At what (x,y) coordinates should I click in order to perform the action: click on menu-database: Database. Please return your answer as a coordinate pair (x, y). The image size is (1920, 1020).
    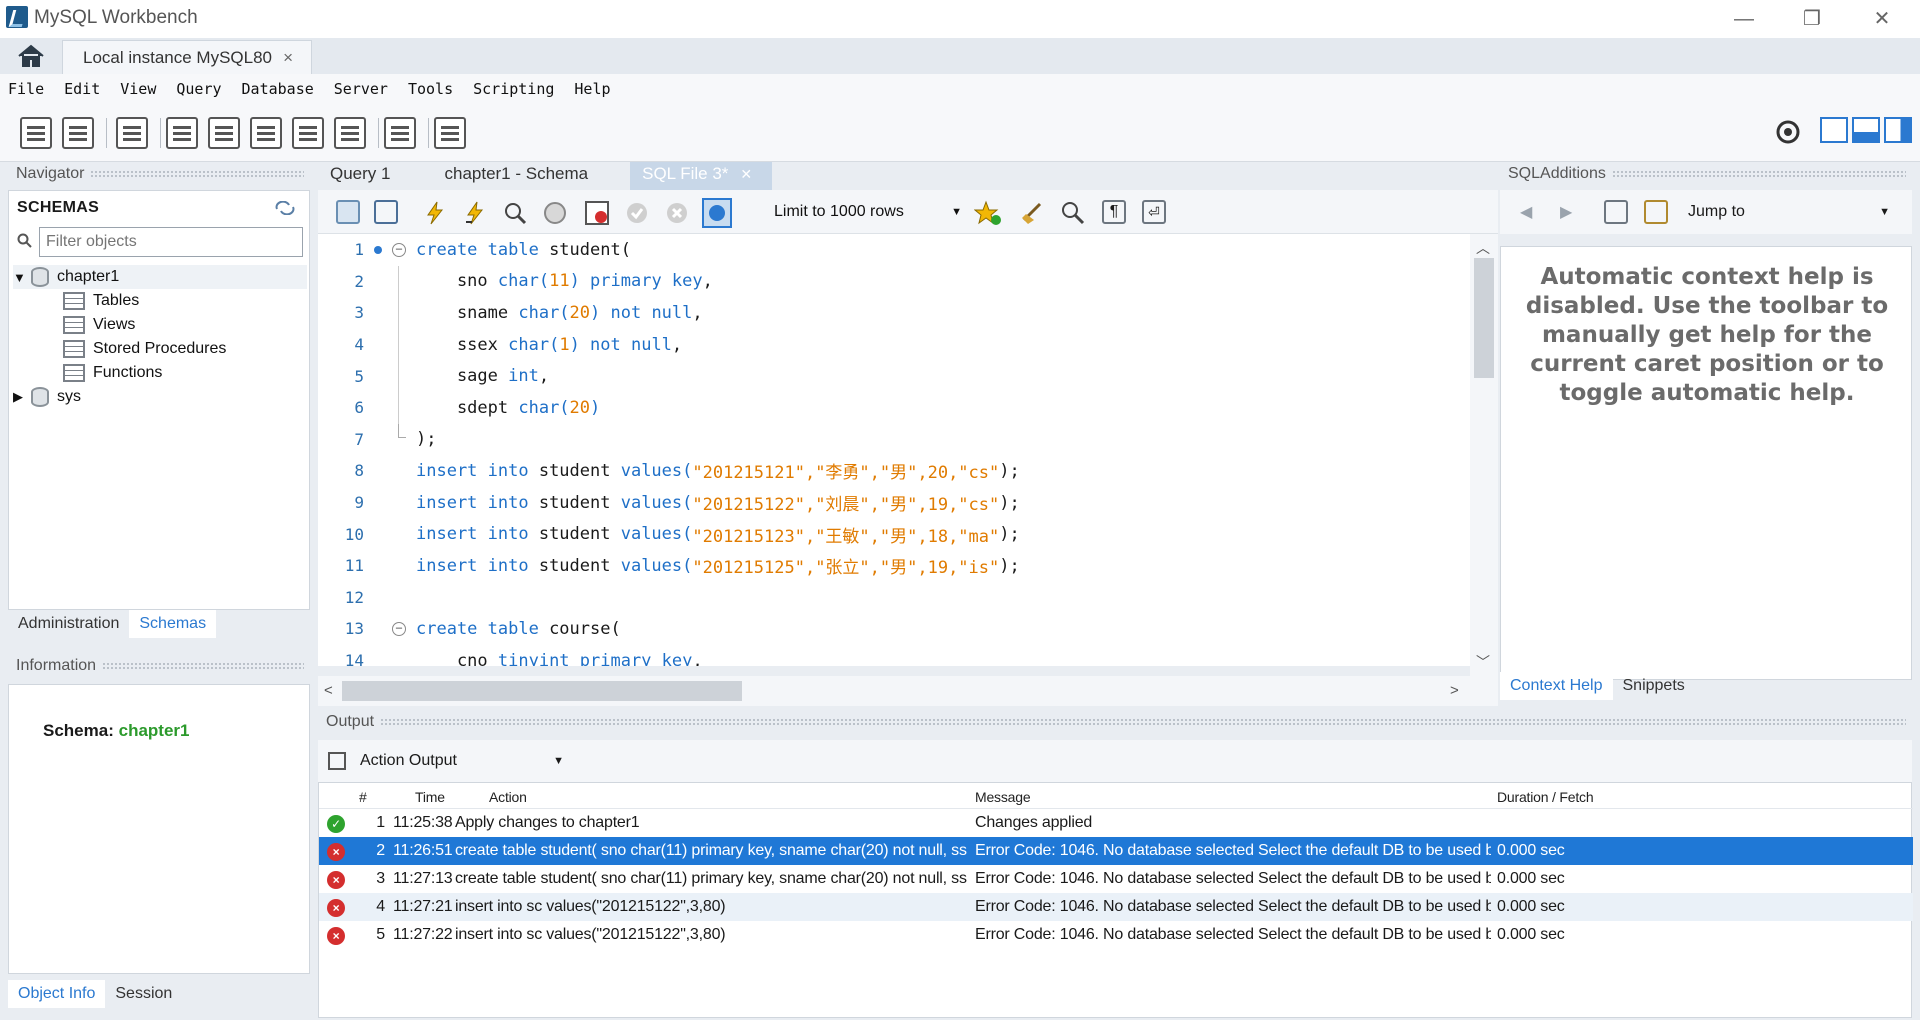
    Looking at the image, I should click on (278, 89).